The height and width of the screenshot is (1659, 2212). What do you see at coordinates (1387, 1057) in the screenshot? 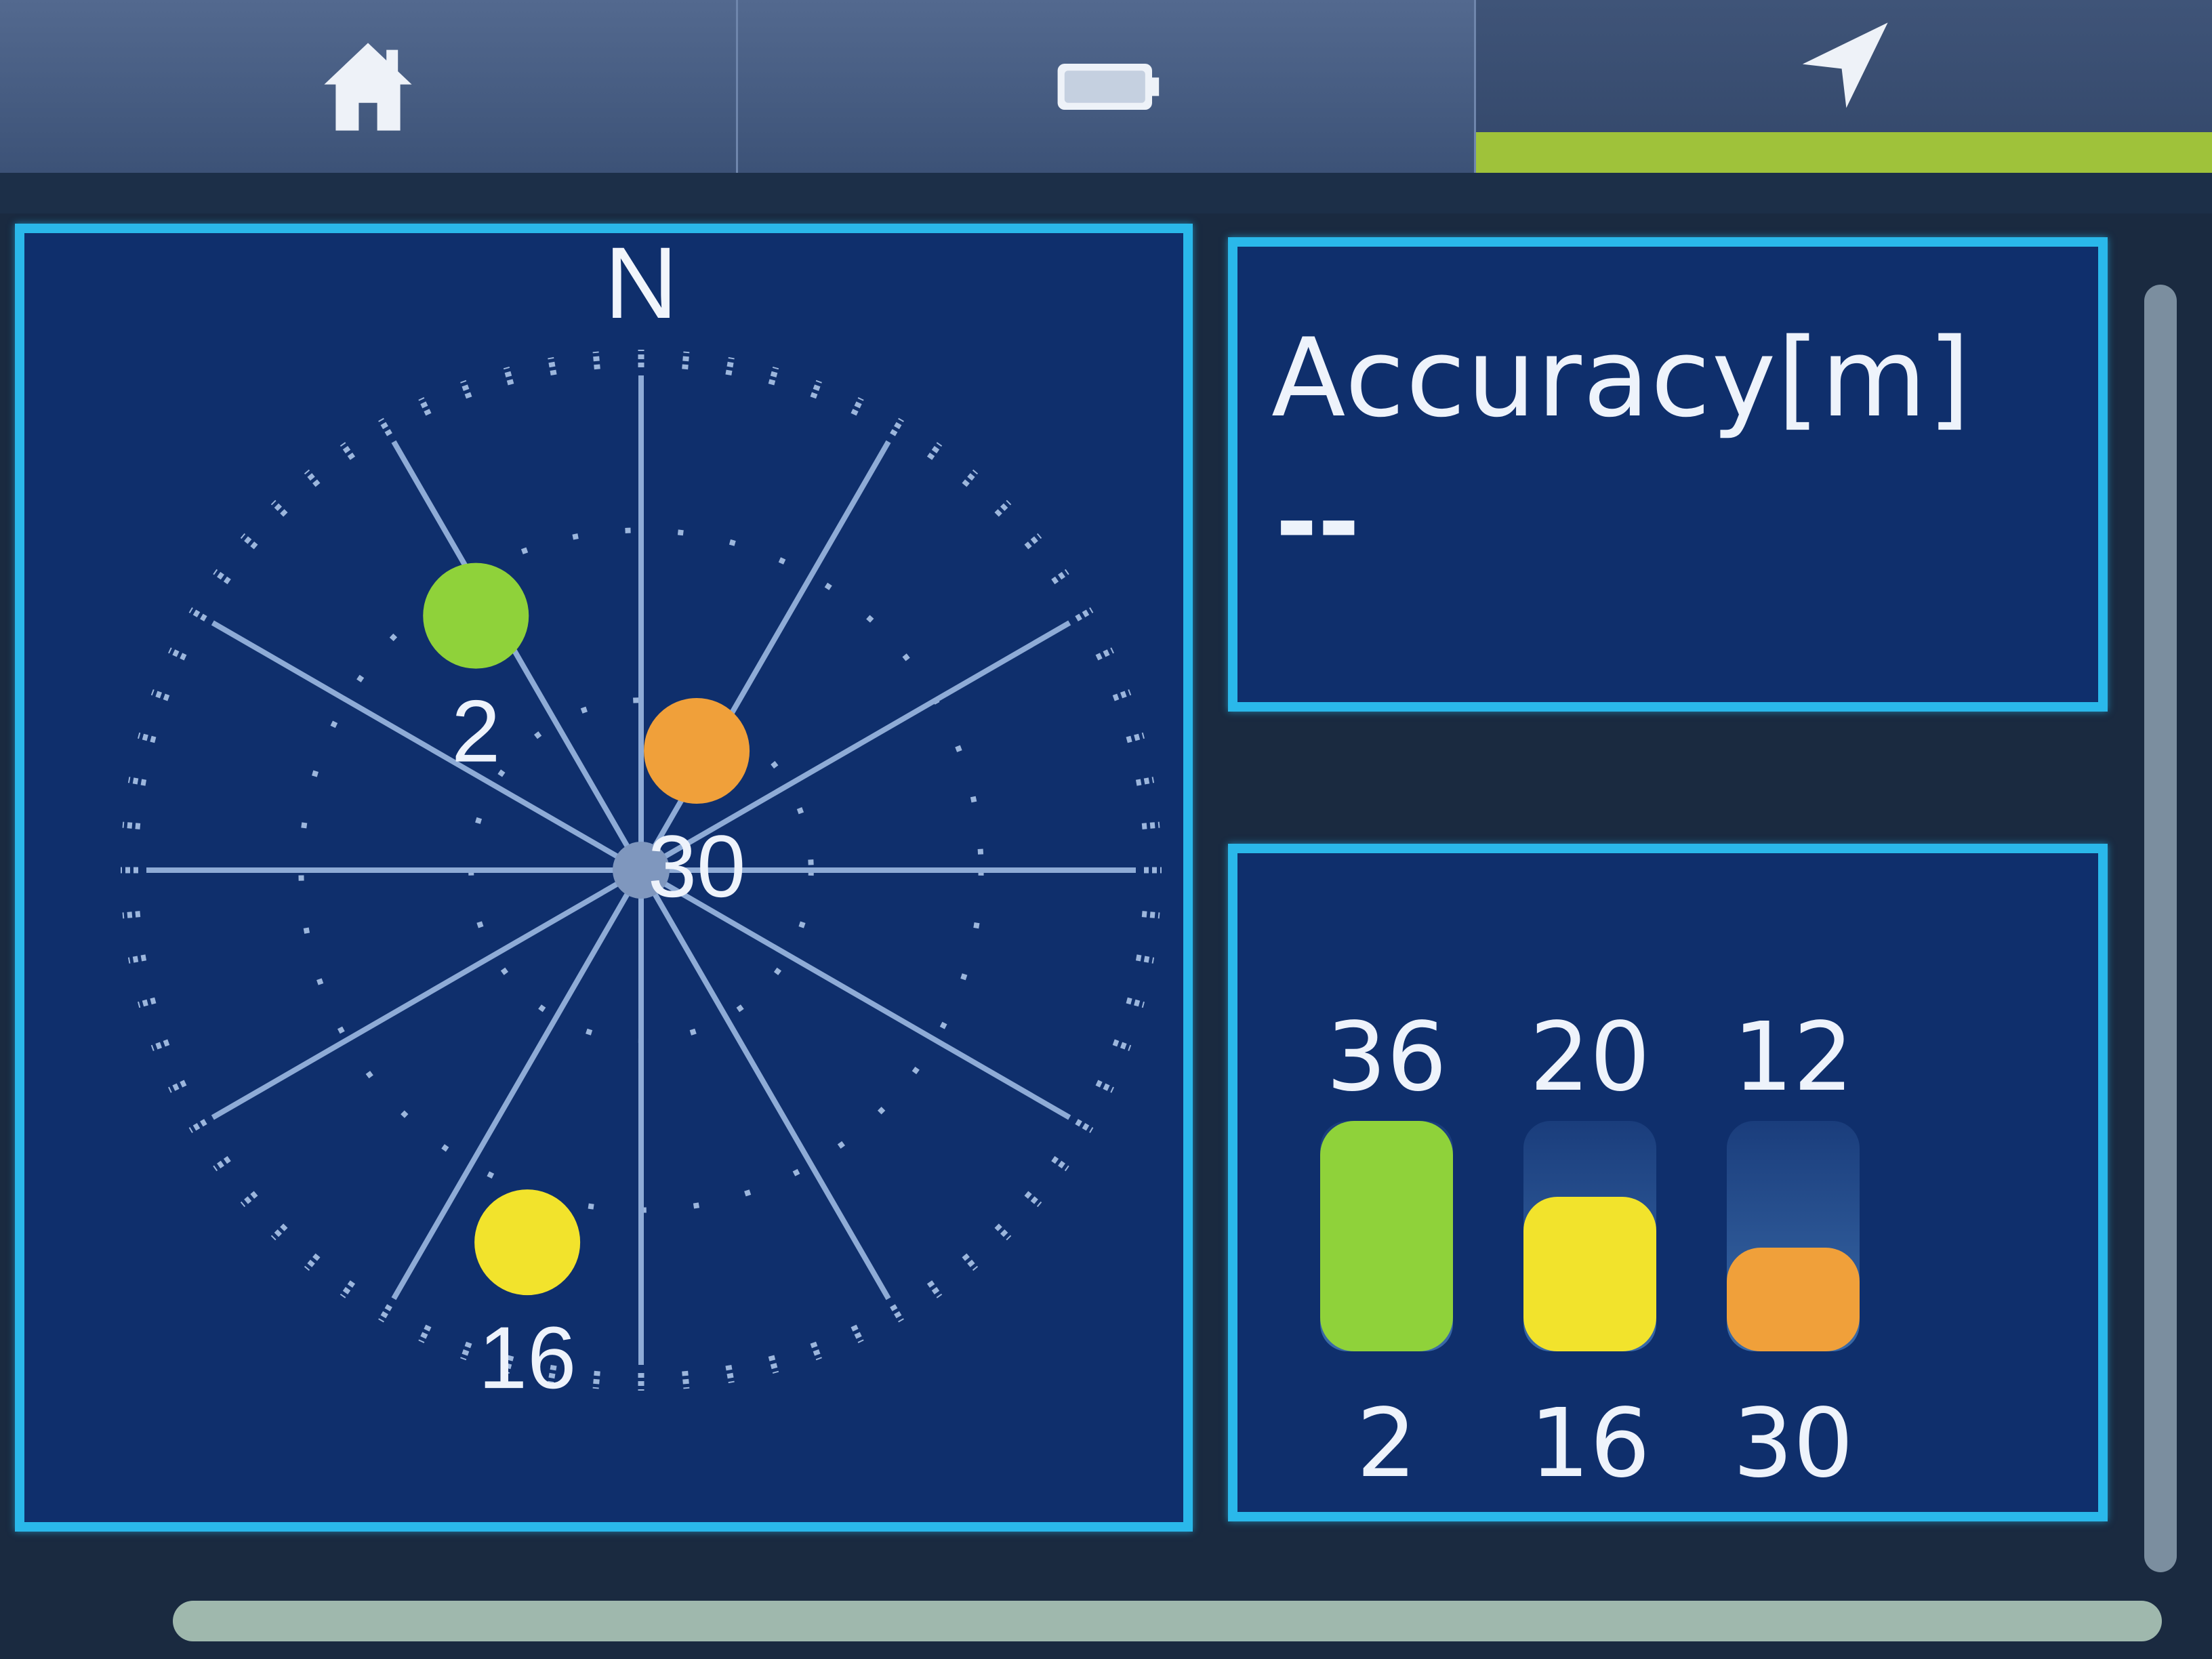
I see `snr-value: 36` at bounding box center [1387, 1057].